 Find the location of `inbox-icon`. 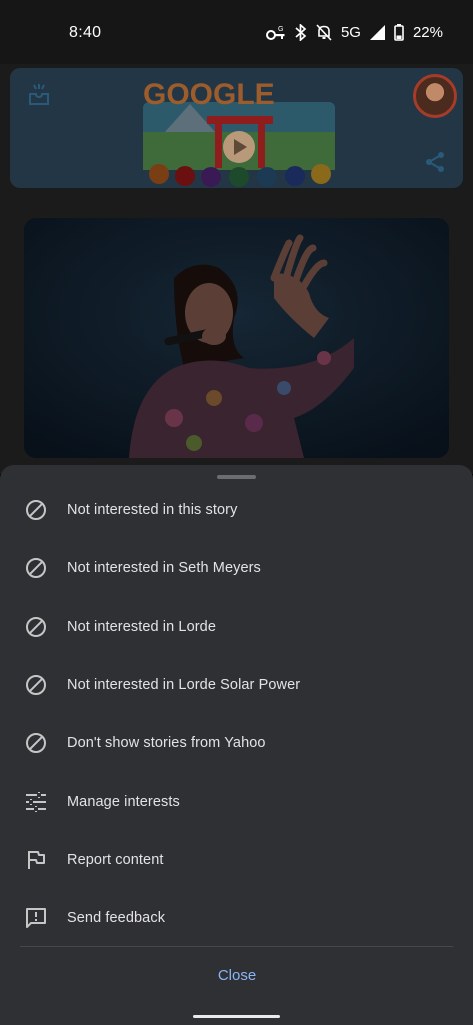

inbox-icon is located at coordinates (39, 97).